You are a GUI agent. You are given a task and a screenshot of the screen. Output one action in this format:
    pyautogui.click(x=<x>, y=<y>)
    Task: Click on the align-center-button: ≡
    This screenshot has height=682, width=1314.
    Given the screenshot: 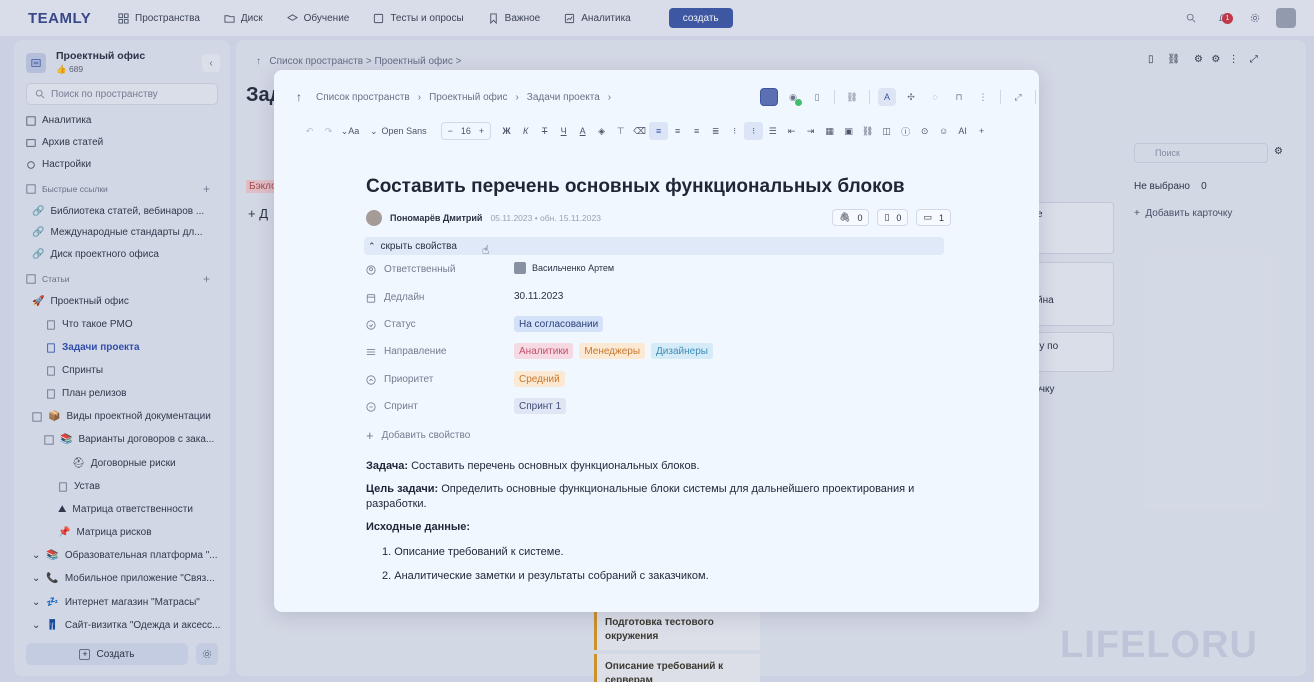 What is the action you would take?
    pyautogui.click(x=677, y=131)
    